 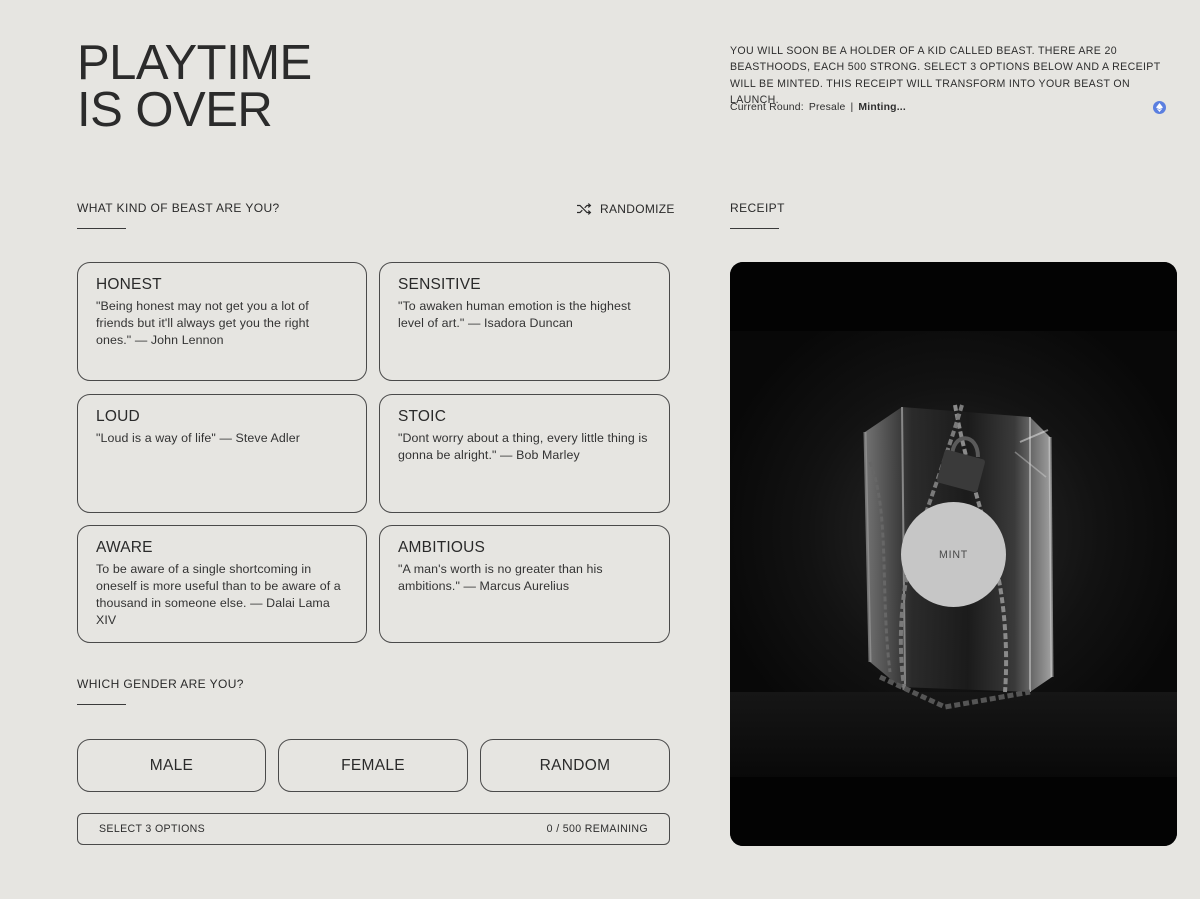 What do you see at coordinates (178, 208) in the screenshot?
I see `traits-heading: WHAT KIND OF BEAST ARE YOU?` at bounding box center [178, 208].